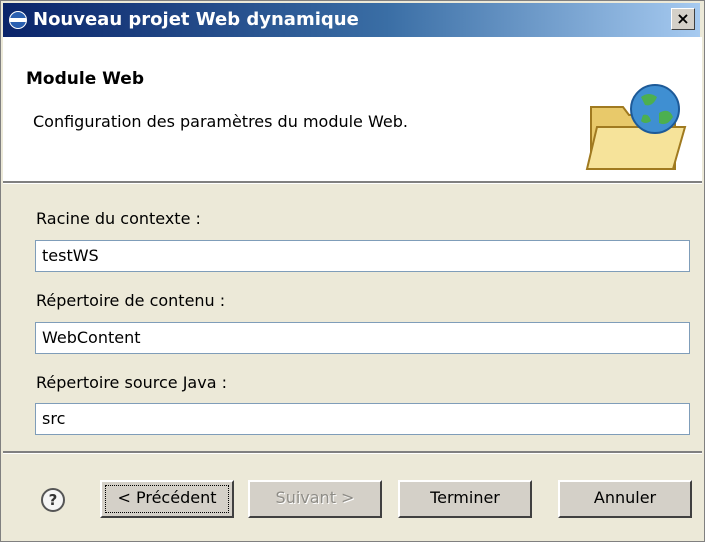 This screenshot has width=705, height=542. I want to click on content-dir-input: WebContent, so click(362, 338).